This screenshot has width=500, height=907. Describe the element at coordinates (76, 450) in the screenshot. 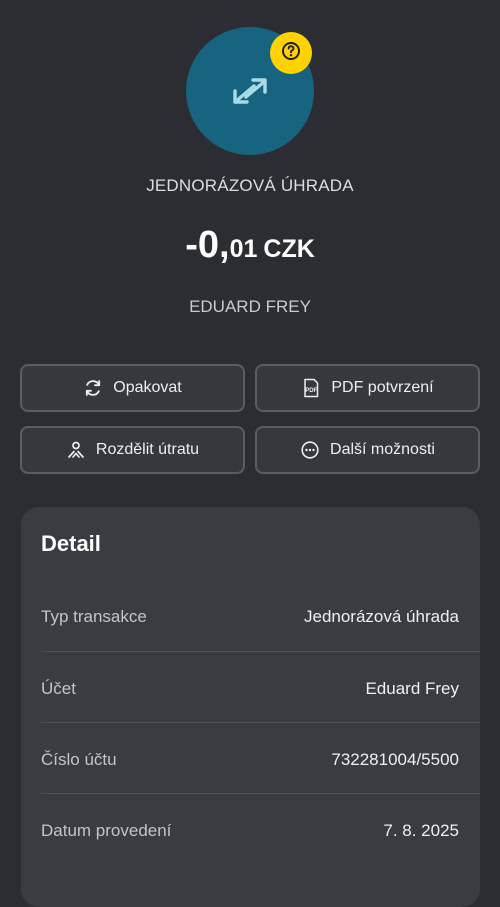

I see `split-person-icon` at that location.